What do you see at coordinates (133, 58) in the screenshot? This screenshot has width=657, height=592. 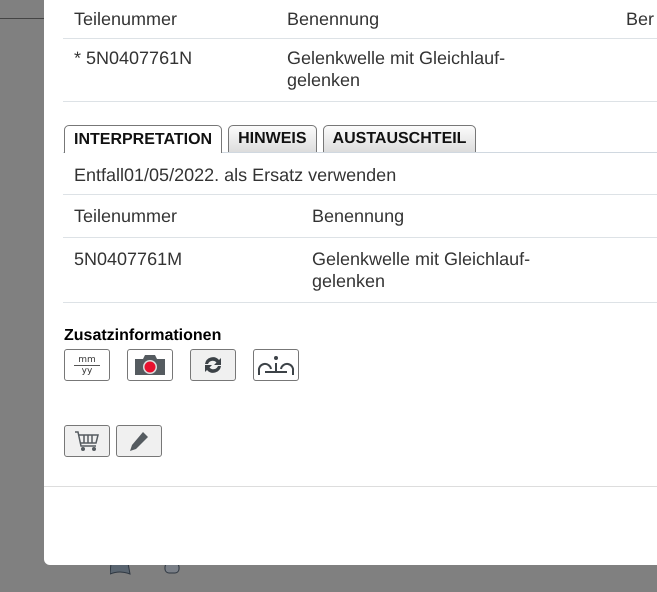 I see `table-cell-text: * 5N0407761N` at bounding box center [133, 58].